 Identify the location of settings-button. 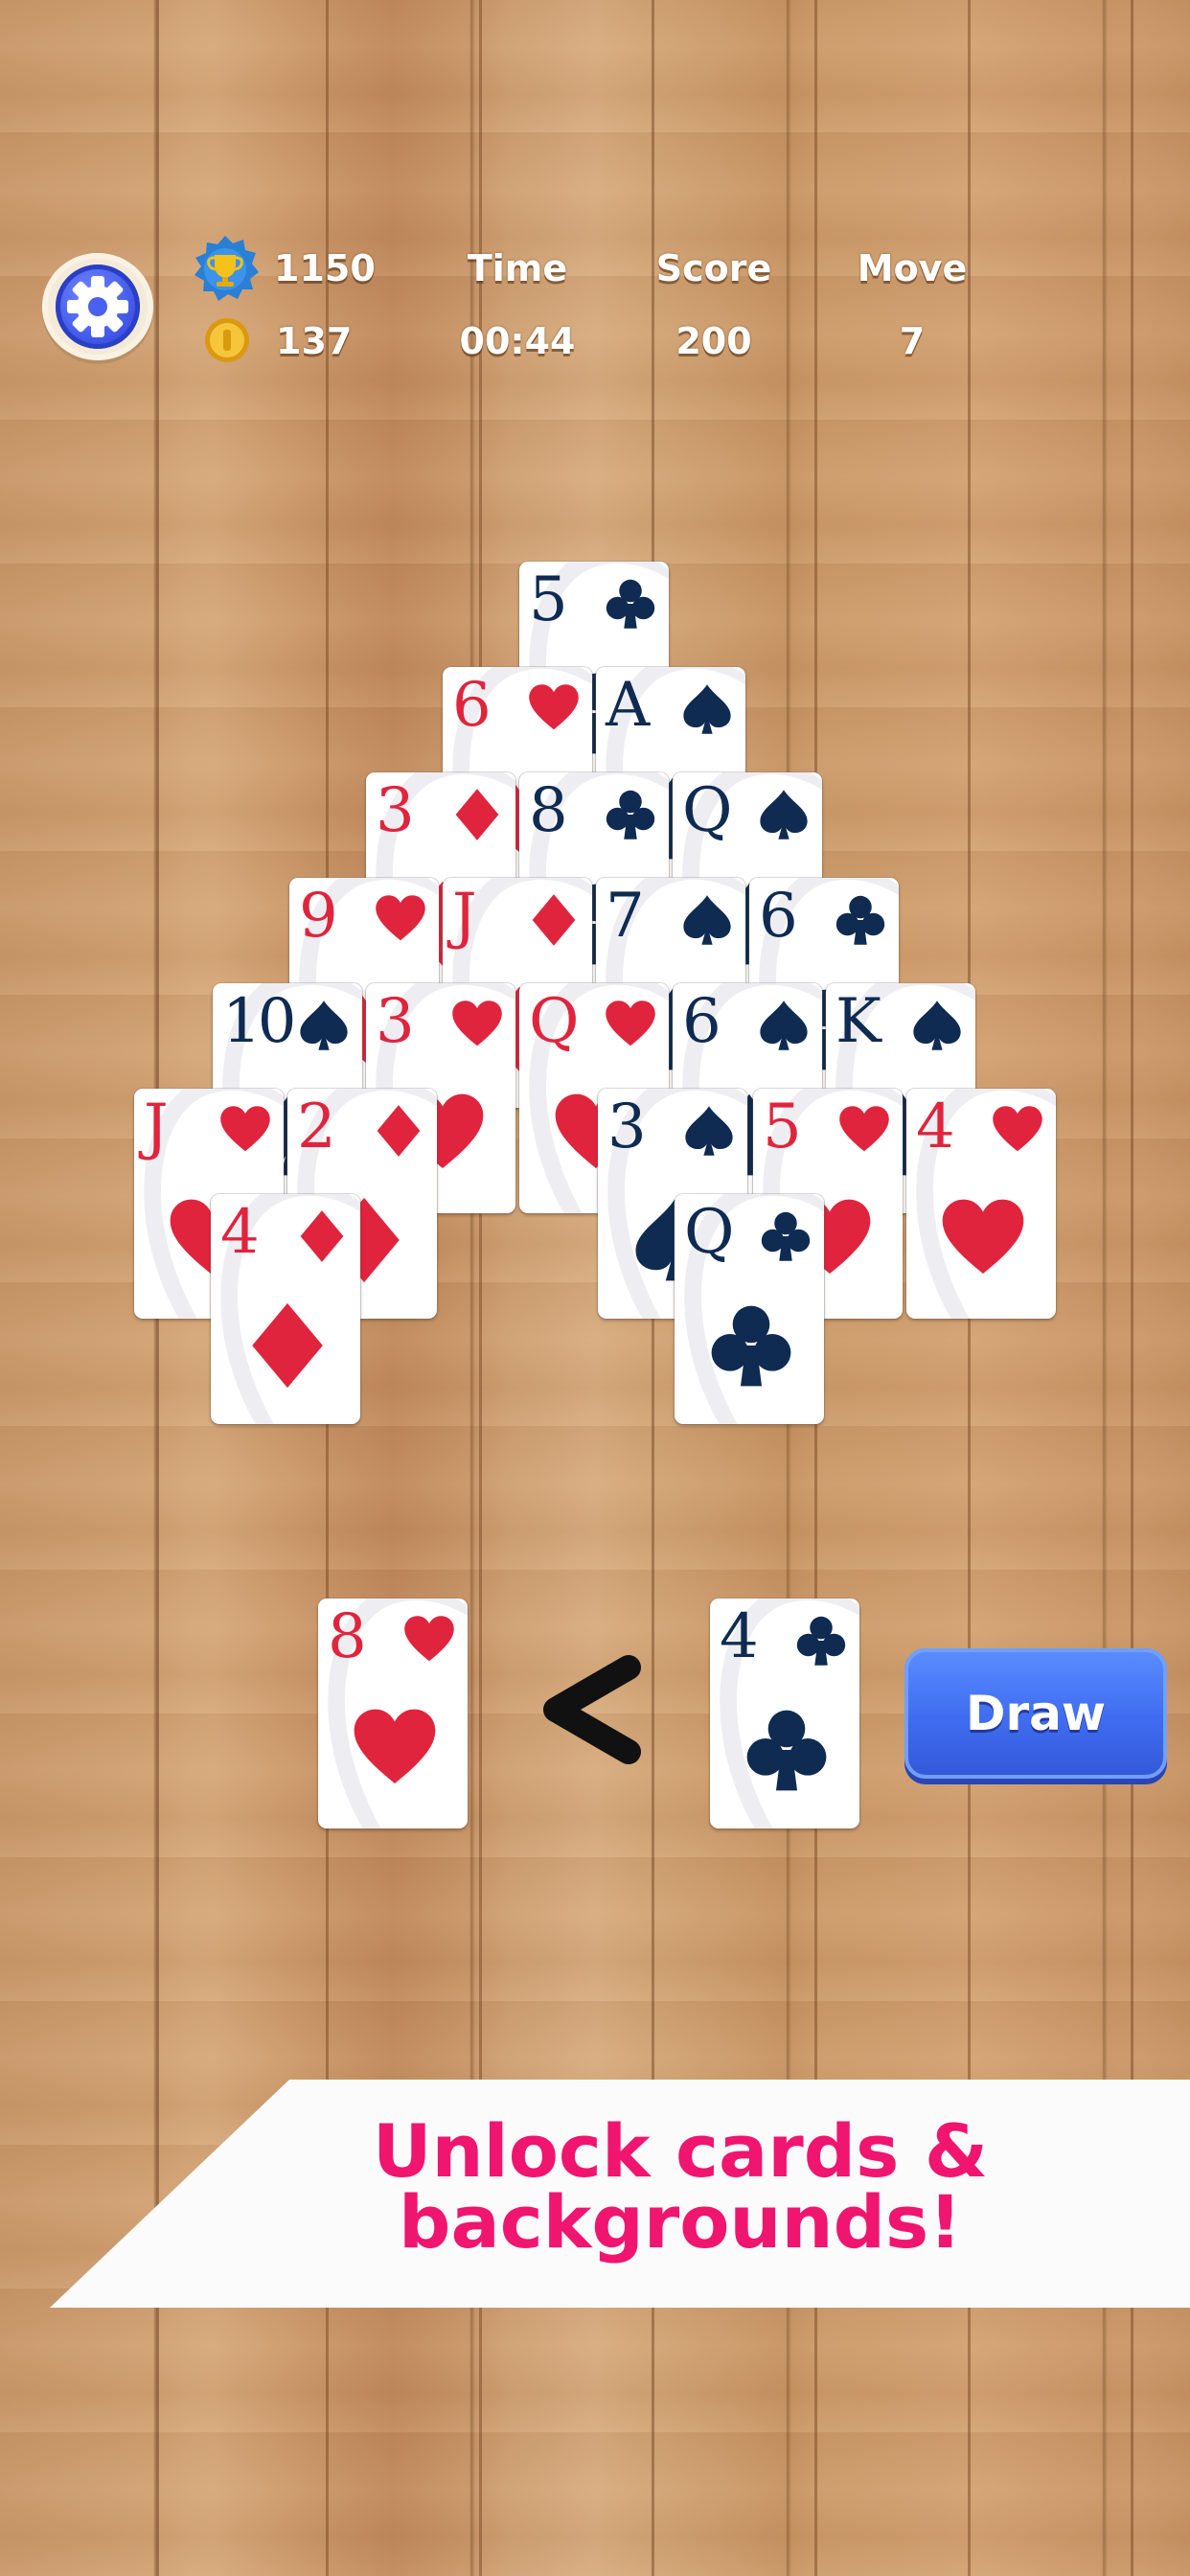
(97, 306).